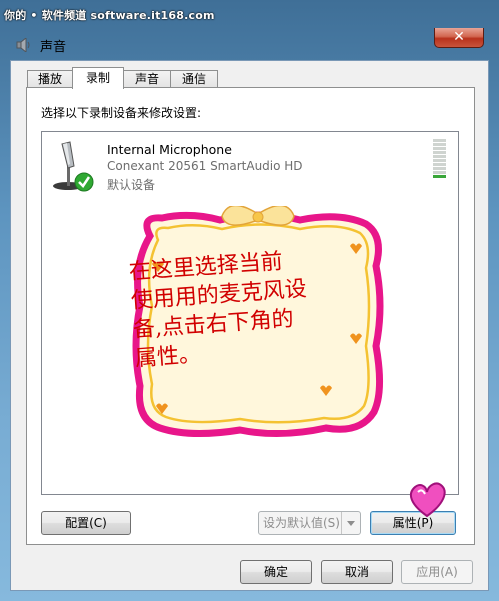 This screenshot has width=499, height=601. I want to click on device-driver: Conexant 20561 SmartAudio HD, so click(205, 166).